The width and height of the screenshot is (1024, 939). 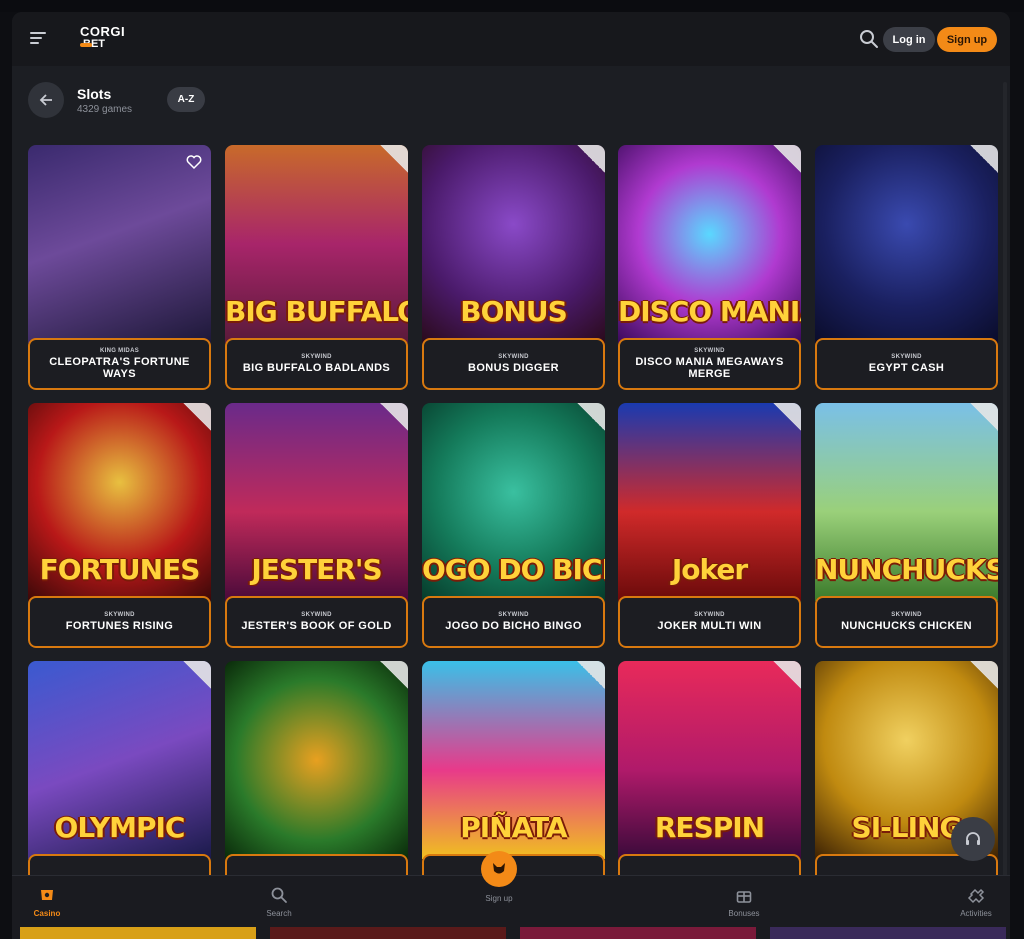 What do you see at coordinates (316, 525) in the screenshot?
I see `game-card: JESTER'S SKYWIND JESTER'S BOOK OF GOLD` at bounding box center [316, 525].